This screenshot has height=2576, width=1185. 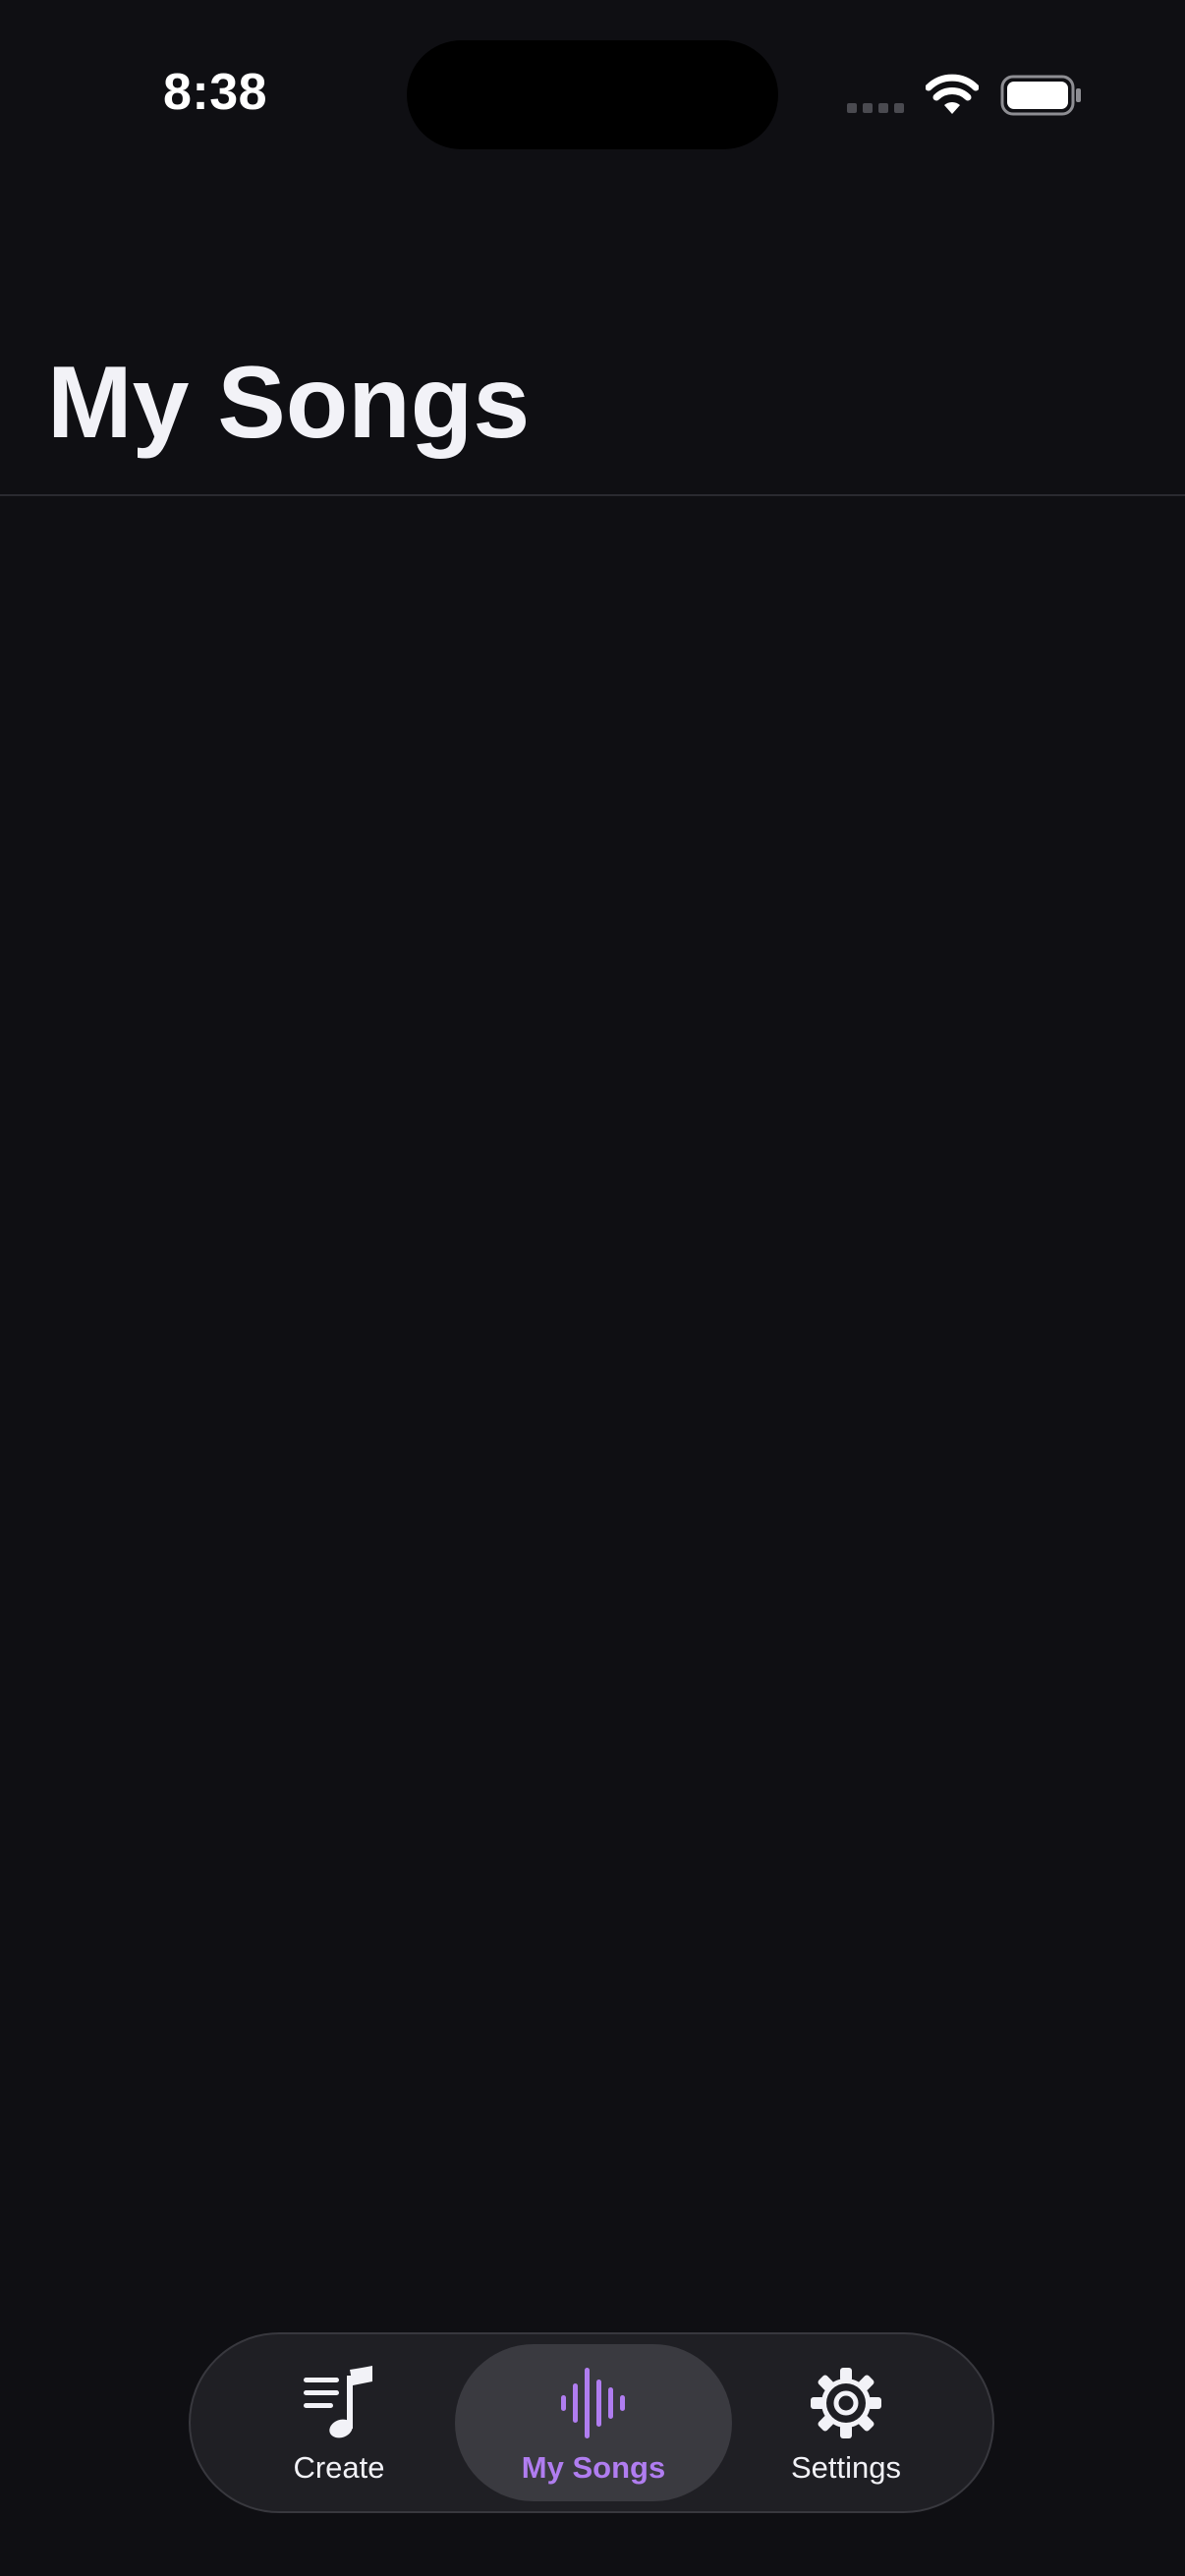 I want to click on tab-create: Create, so click(x=339, y=2422).